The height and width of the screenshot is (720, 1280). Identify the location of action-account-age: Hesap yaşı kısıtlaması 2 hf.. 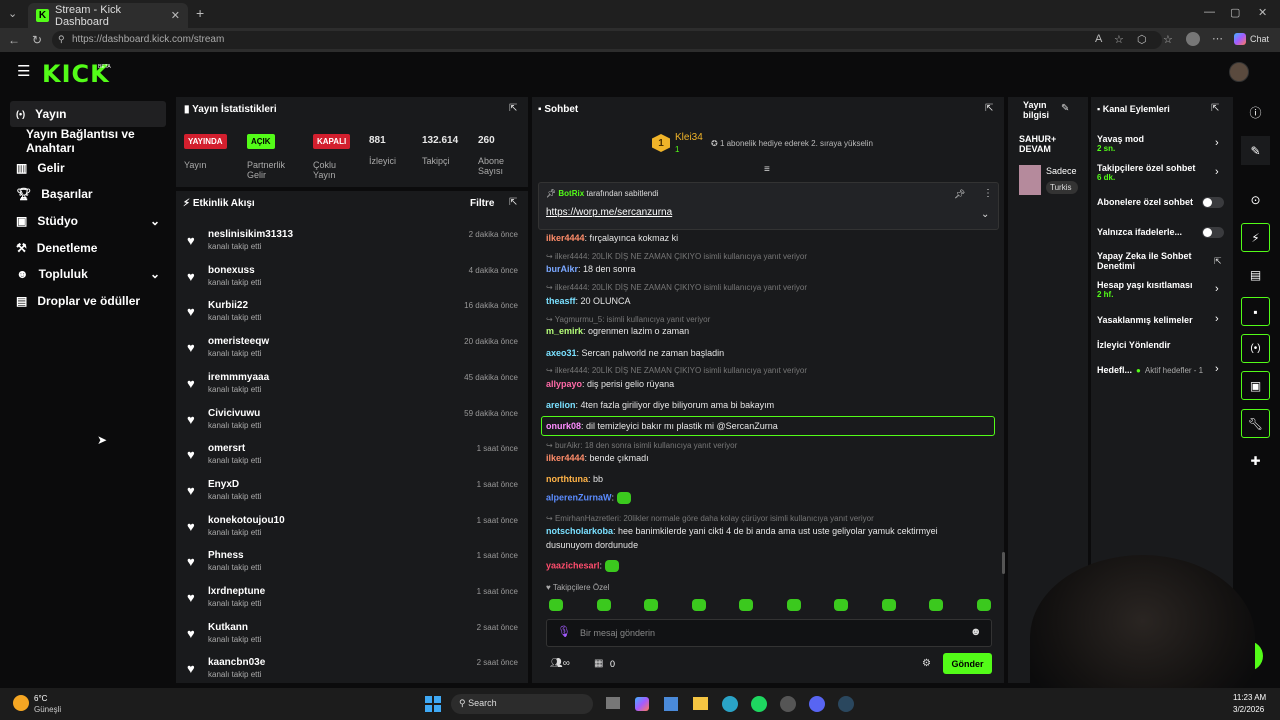
(1161, 289).